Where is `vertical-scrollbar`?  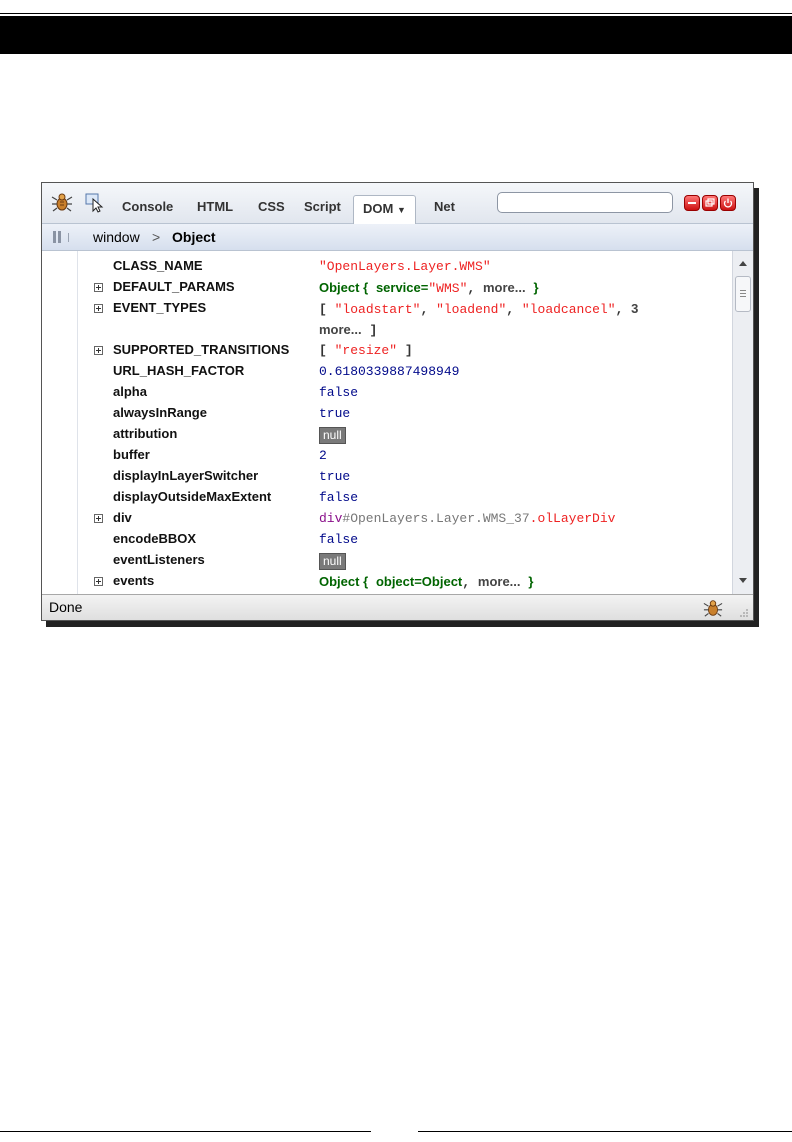 vertical-scrollbar is located at coordinates (742, 422).